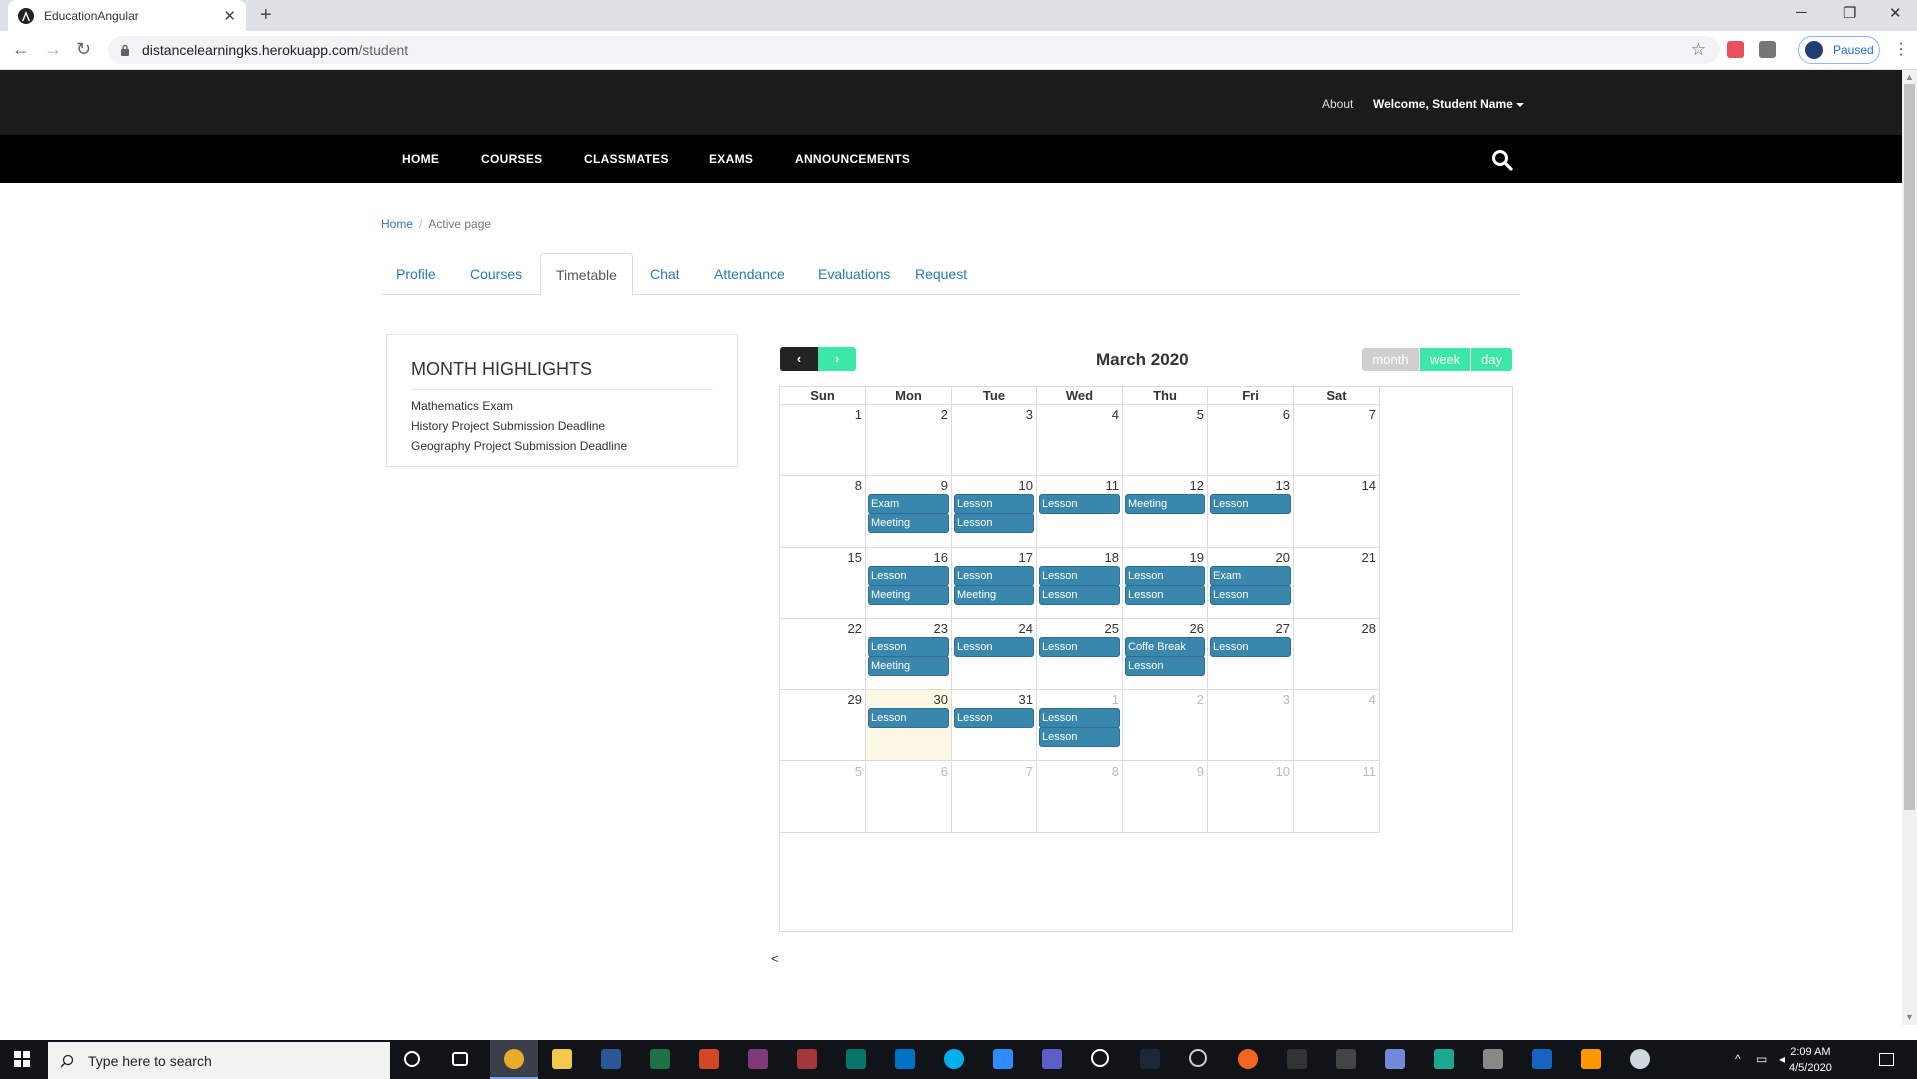 This screenshot has height=1079, width=1917. What do you see at coordinates (266, 15) in the screenshot?
I see `new-tab-icon: +` at bounding box center [266, 15].